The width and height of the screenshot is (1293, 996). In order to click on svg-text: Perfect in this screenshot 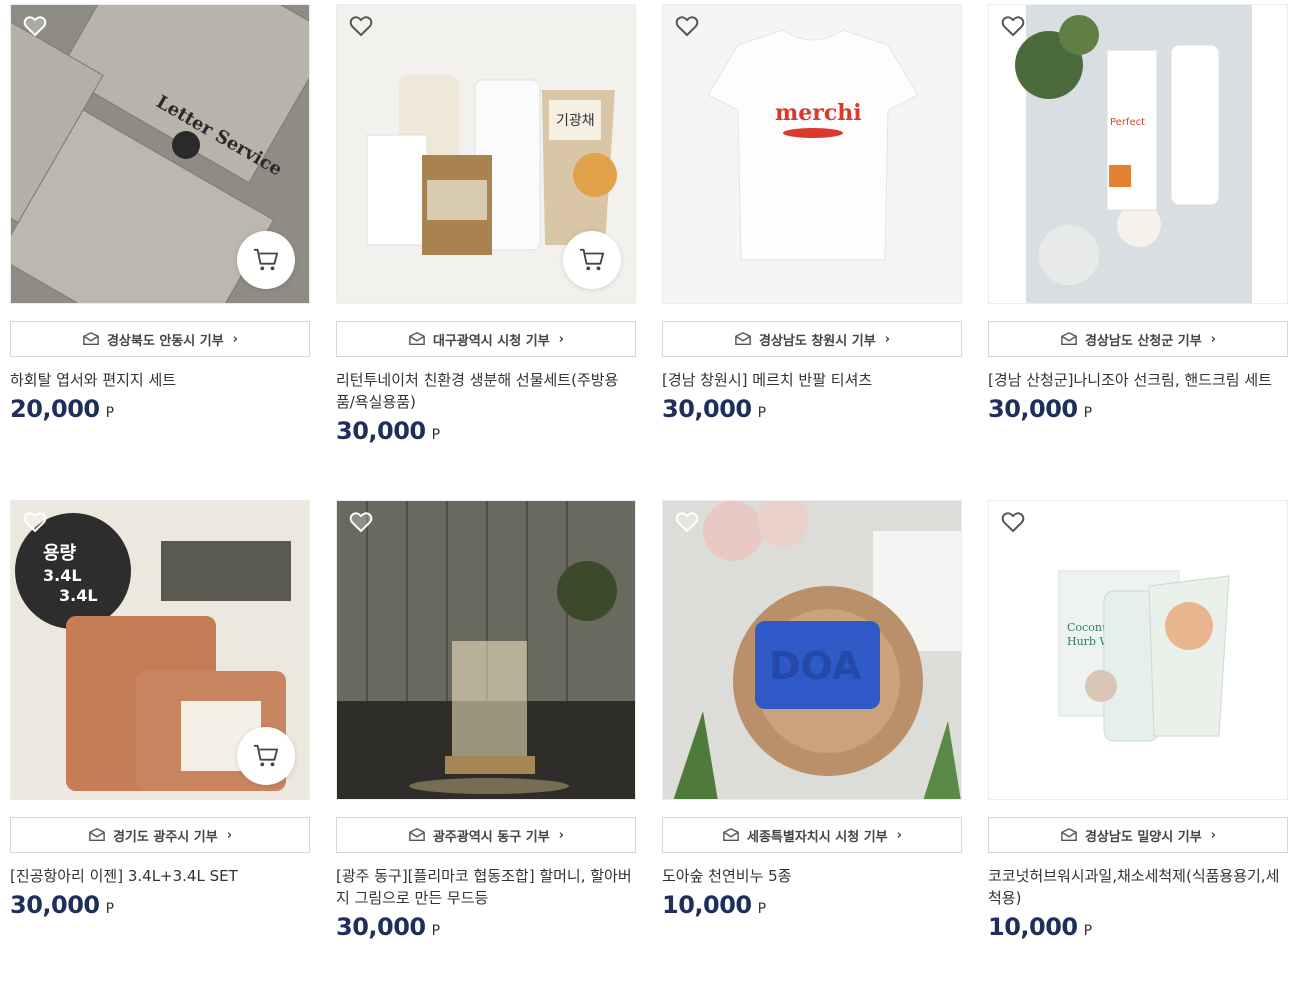, I will do `click(1127, 122)`.